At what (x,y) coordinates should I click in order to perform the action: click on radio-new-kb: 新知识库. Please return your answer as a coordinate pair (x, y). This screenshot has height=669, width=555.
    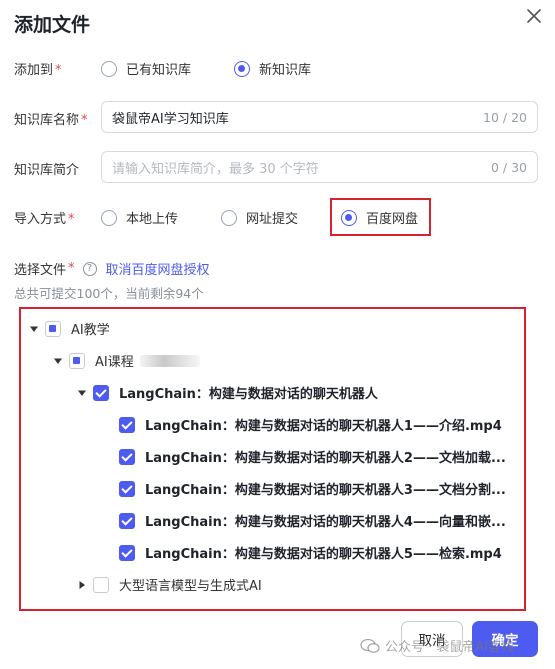
    Looking at the image, I should click on (272, 68).